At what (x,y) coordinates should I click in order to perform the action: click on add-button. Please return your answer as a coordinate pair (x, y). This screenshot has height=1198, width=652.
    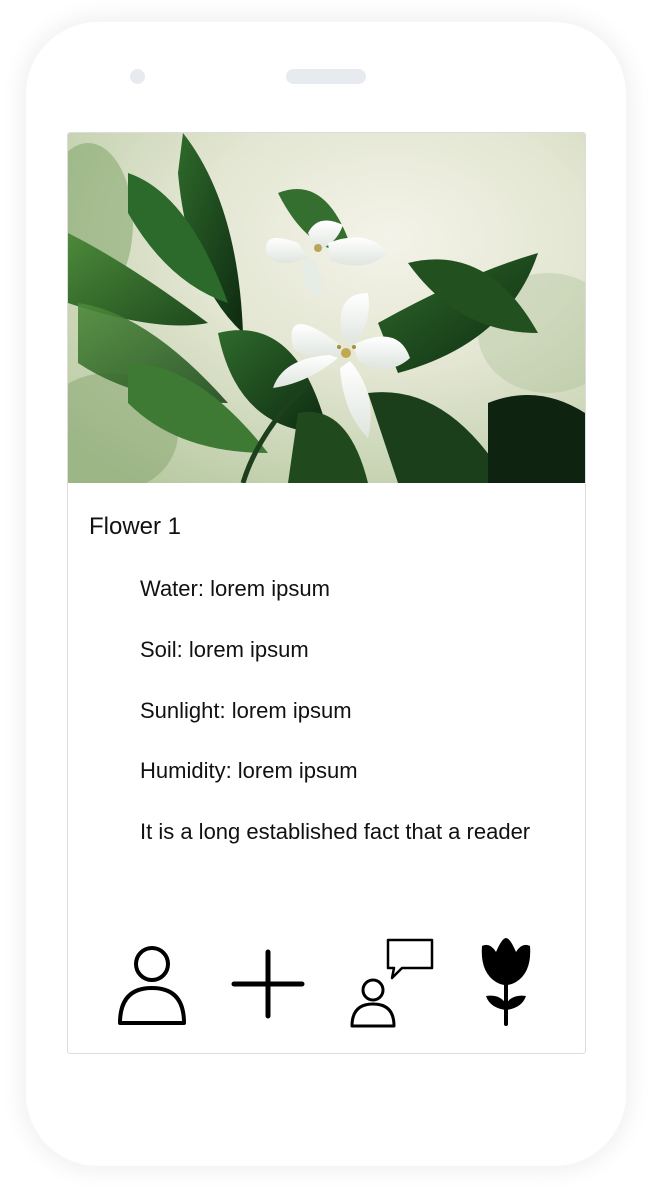
    Looking at the image, I should click on (268, 983).